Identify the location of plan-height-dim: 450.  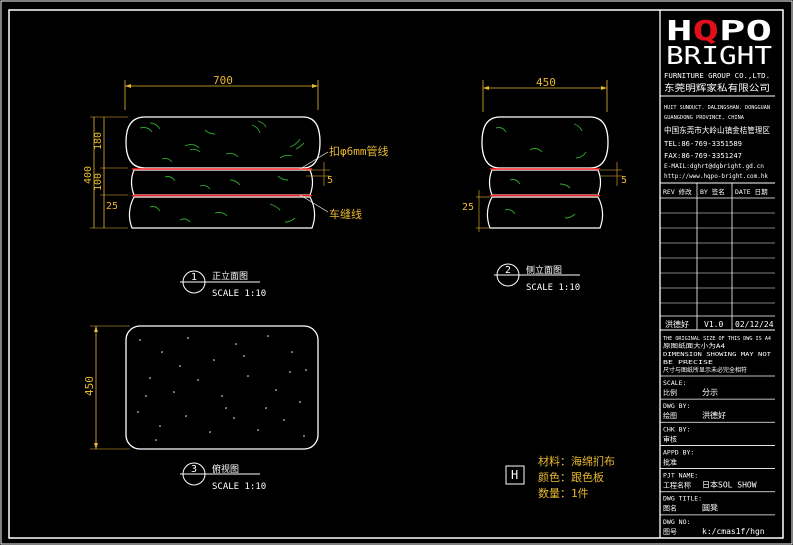
(89, 386).